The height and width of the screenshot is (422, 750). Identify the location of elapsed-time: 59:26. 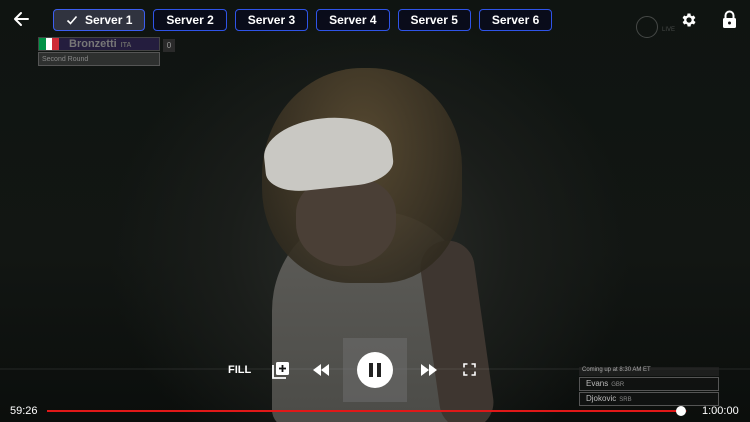
(24, 411).